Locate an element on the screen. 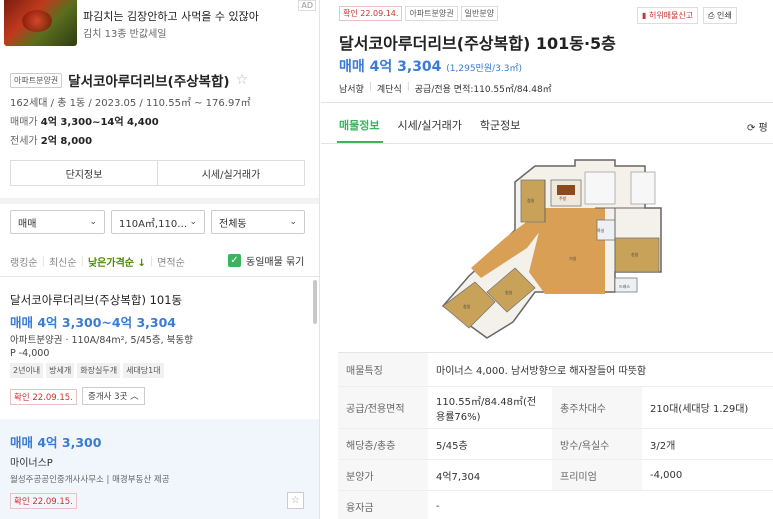  row-key: 방수/욕실수 is located at coordinates (597, 444).